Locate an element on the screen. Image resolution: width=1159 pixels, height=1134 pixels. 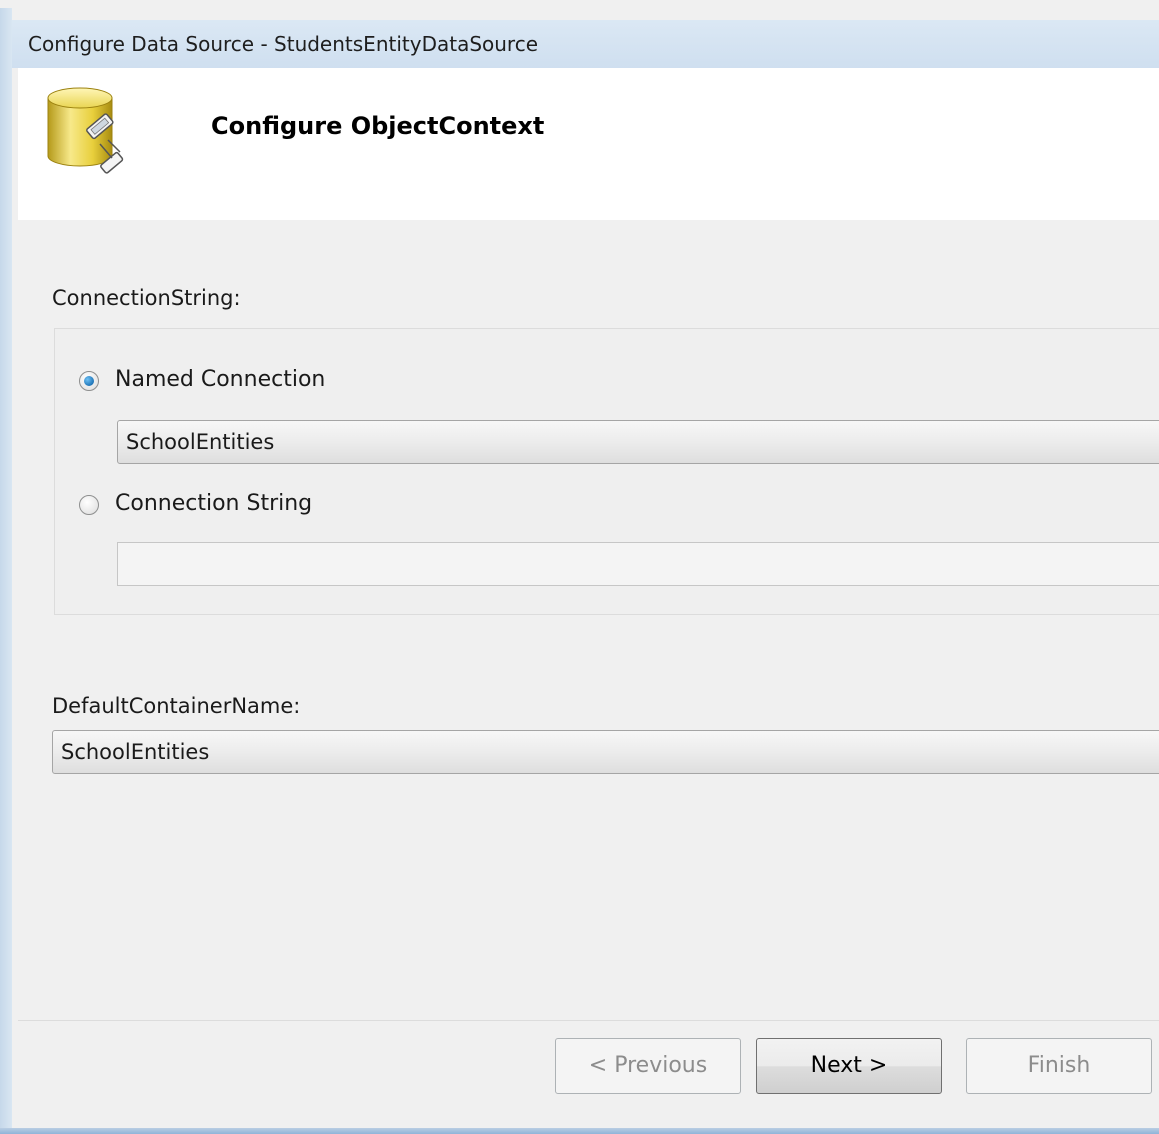
default-container-name-label: DefaultContainerName: is located at coordinates (176, 706).